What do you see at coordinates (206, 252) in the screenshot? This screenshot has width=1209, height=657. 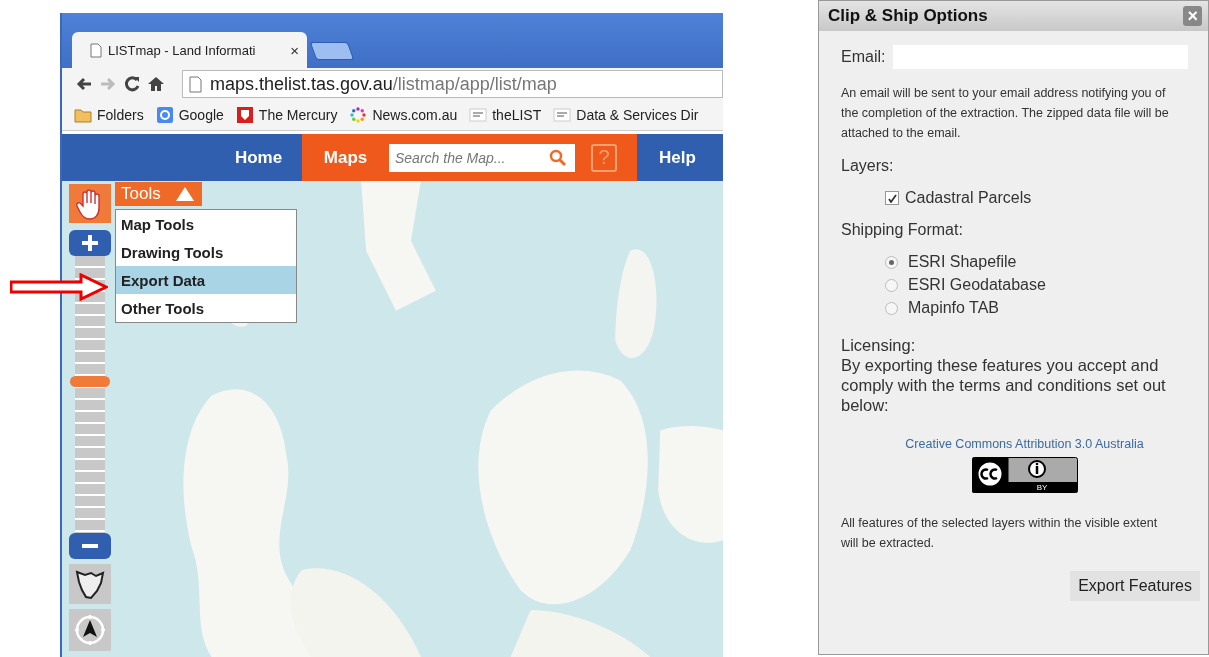 I see `menu-item: Drawing Tools` at bounding box center [206, 252].